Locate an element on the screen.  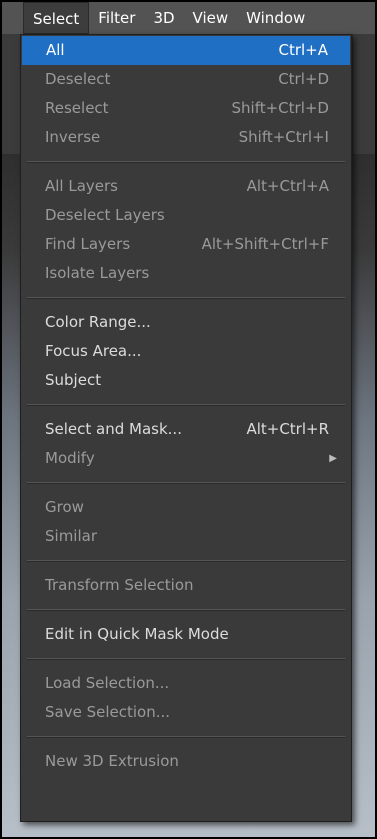
menu-item-label: Edit in Quick Mask Mode is located at coordinates (137, 634).